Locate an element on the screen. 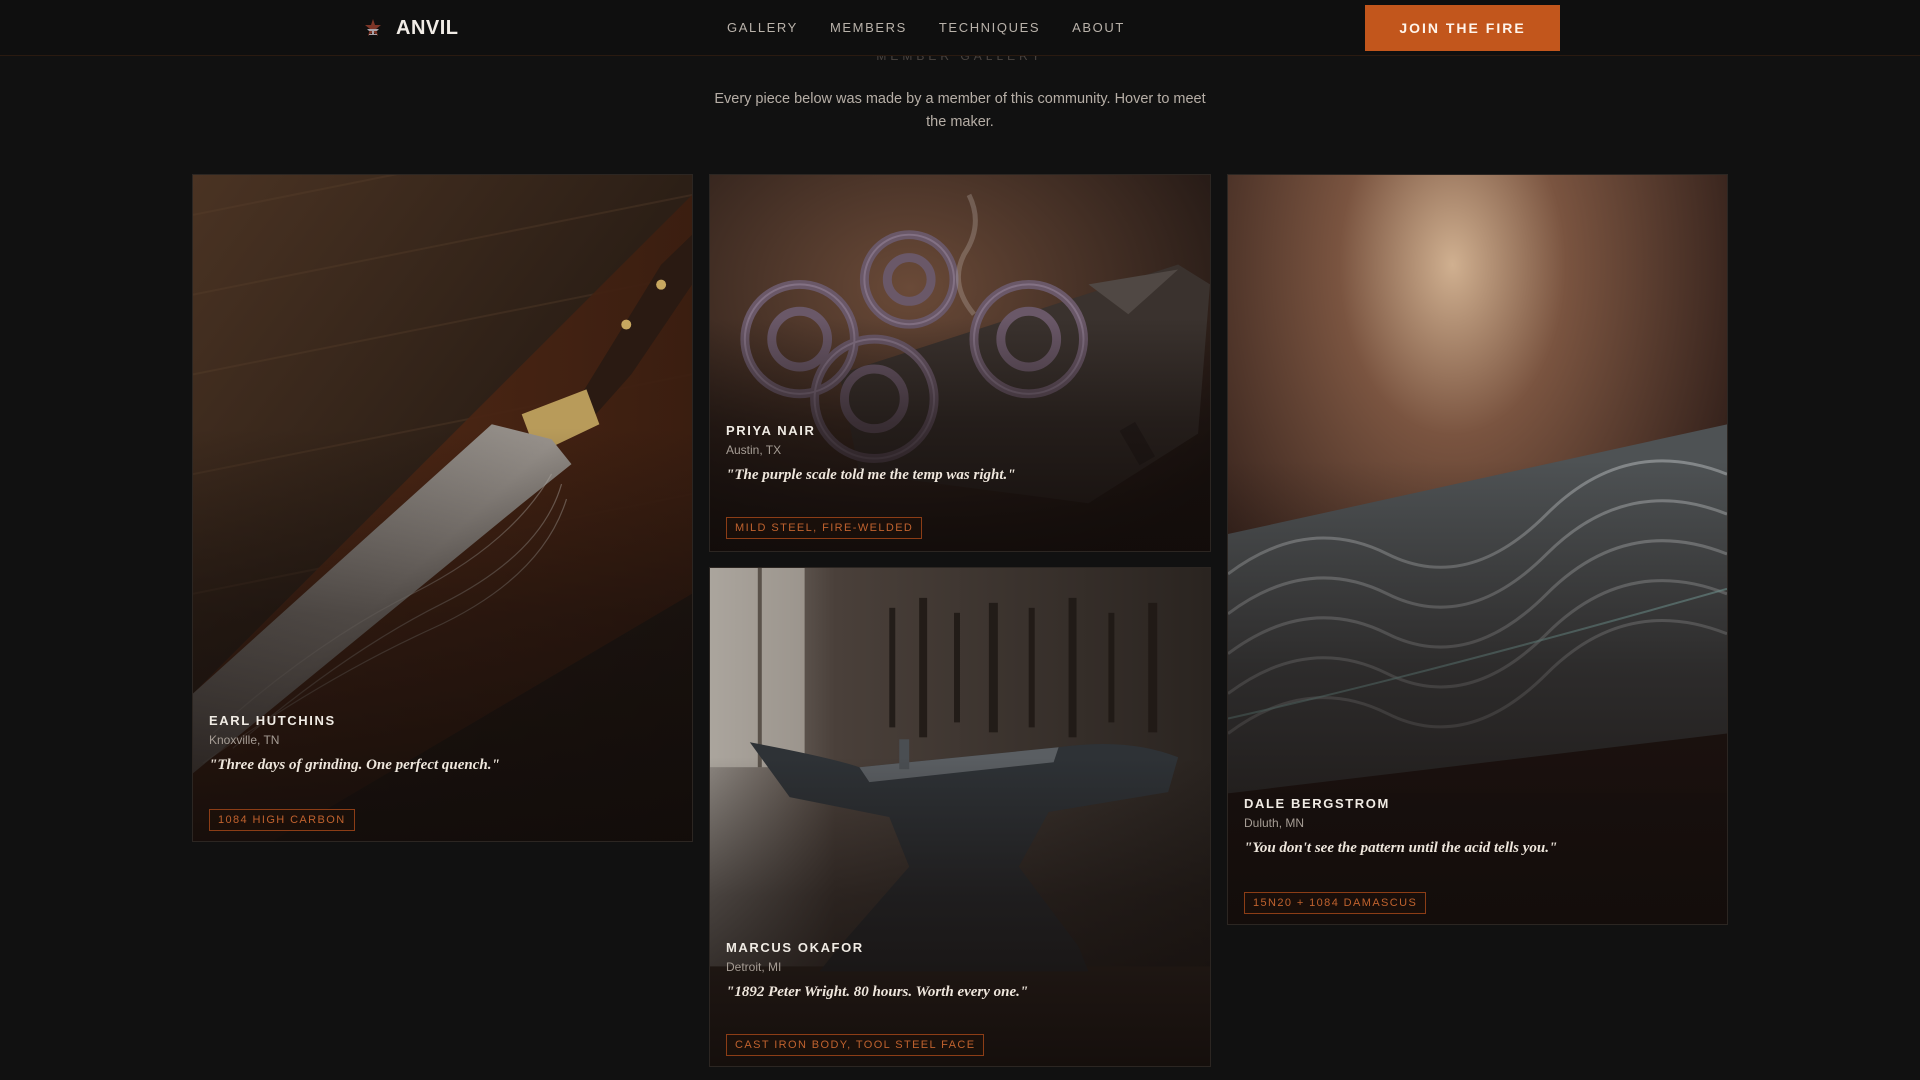 The height and width of the screenshot is (1080, 1920). maker-location: Detroit, MI is located at coordinates (754, 967).